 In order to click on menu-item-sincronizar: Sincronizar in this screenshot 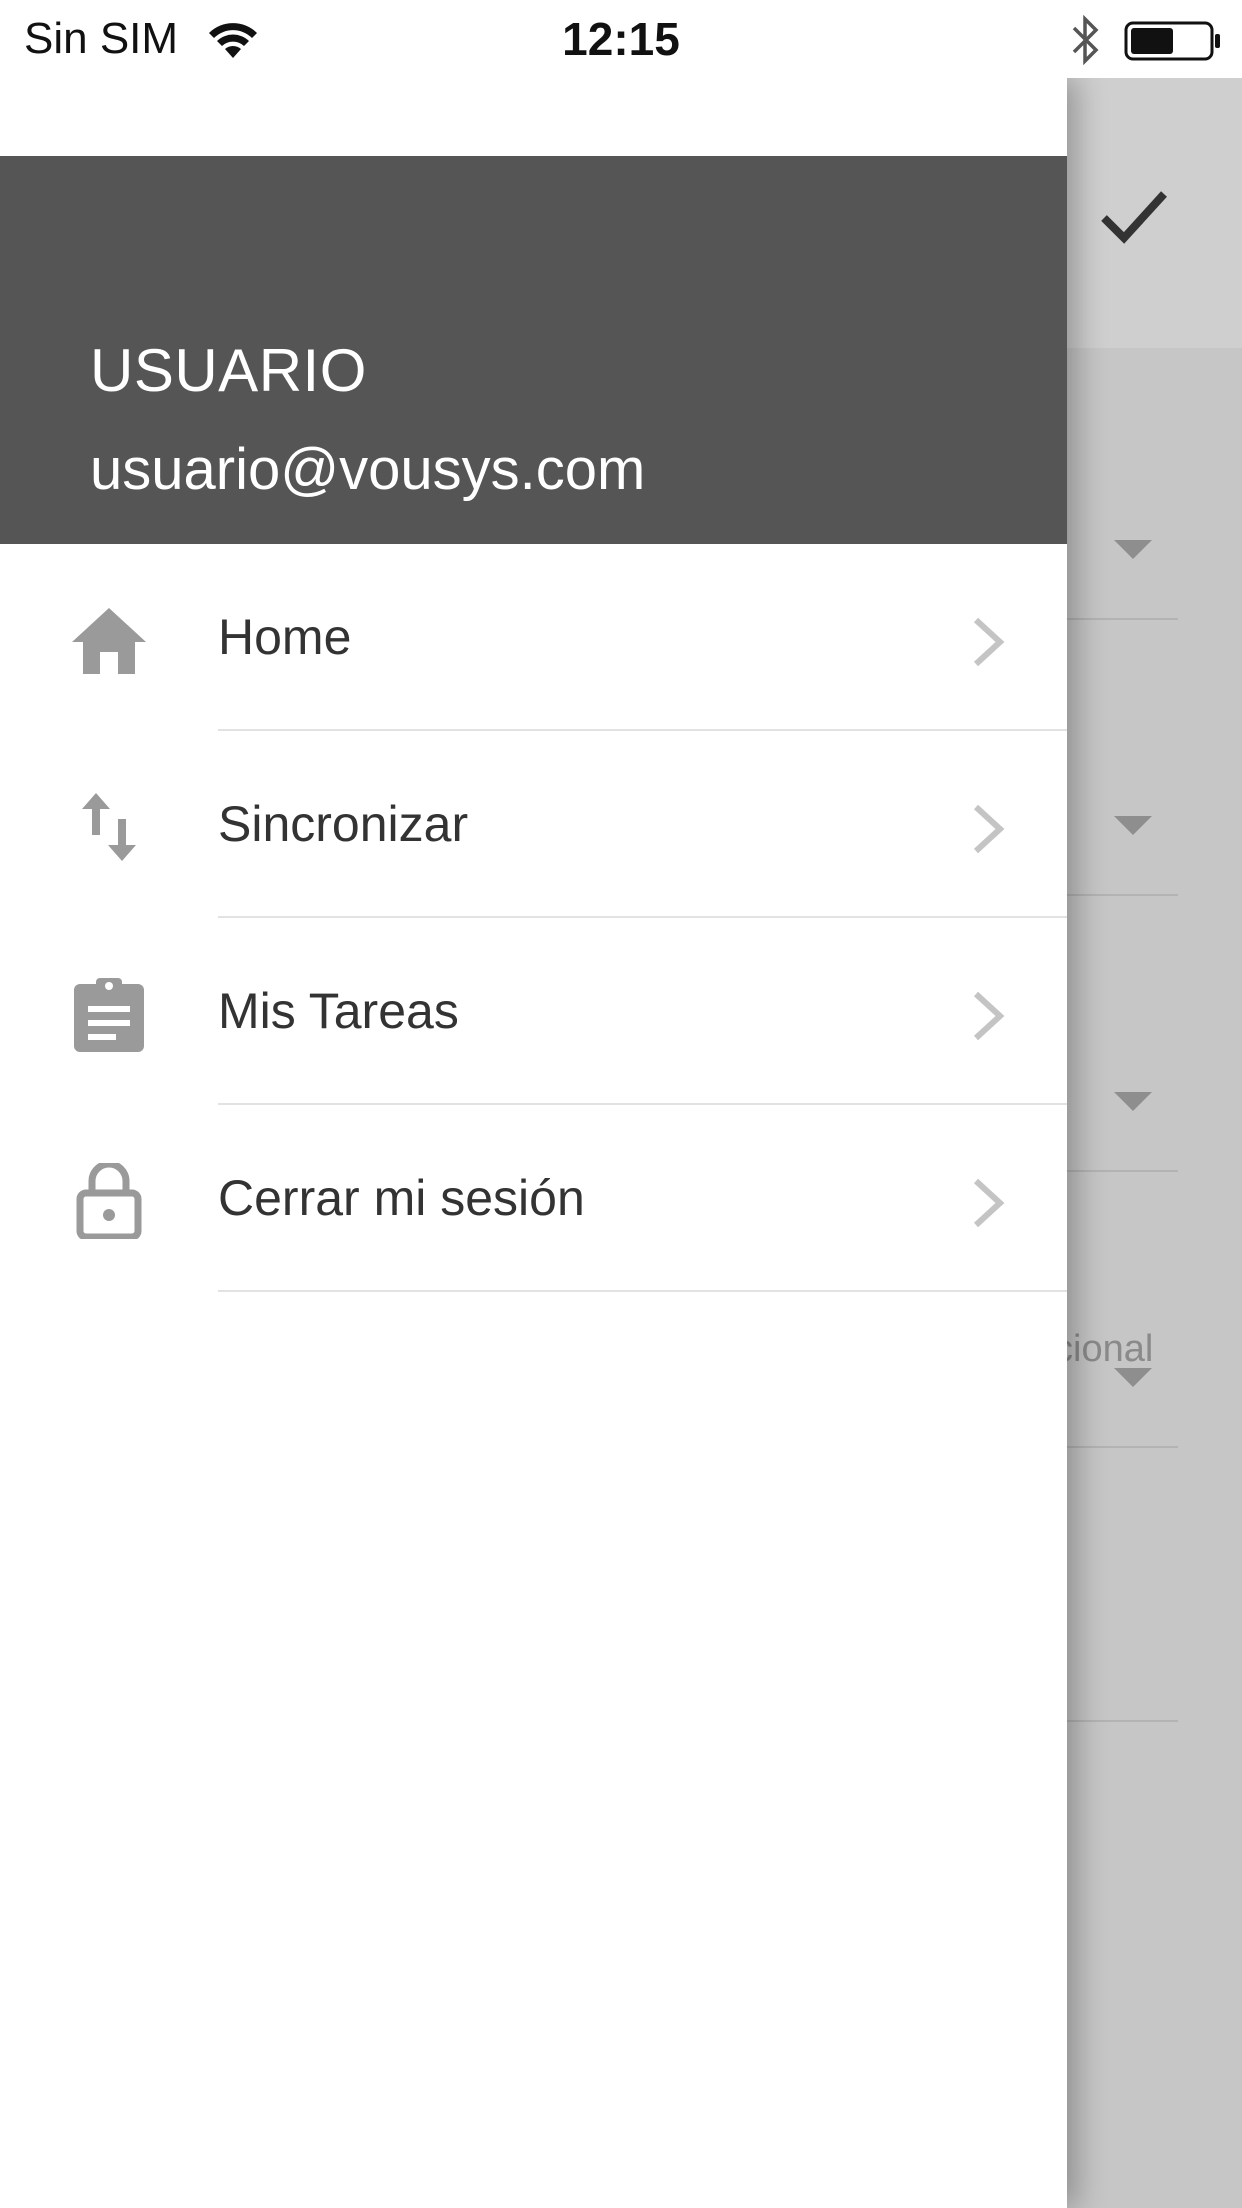, I will do `click(533, 824)`.